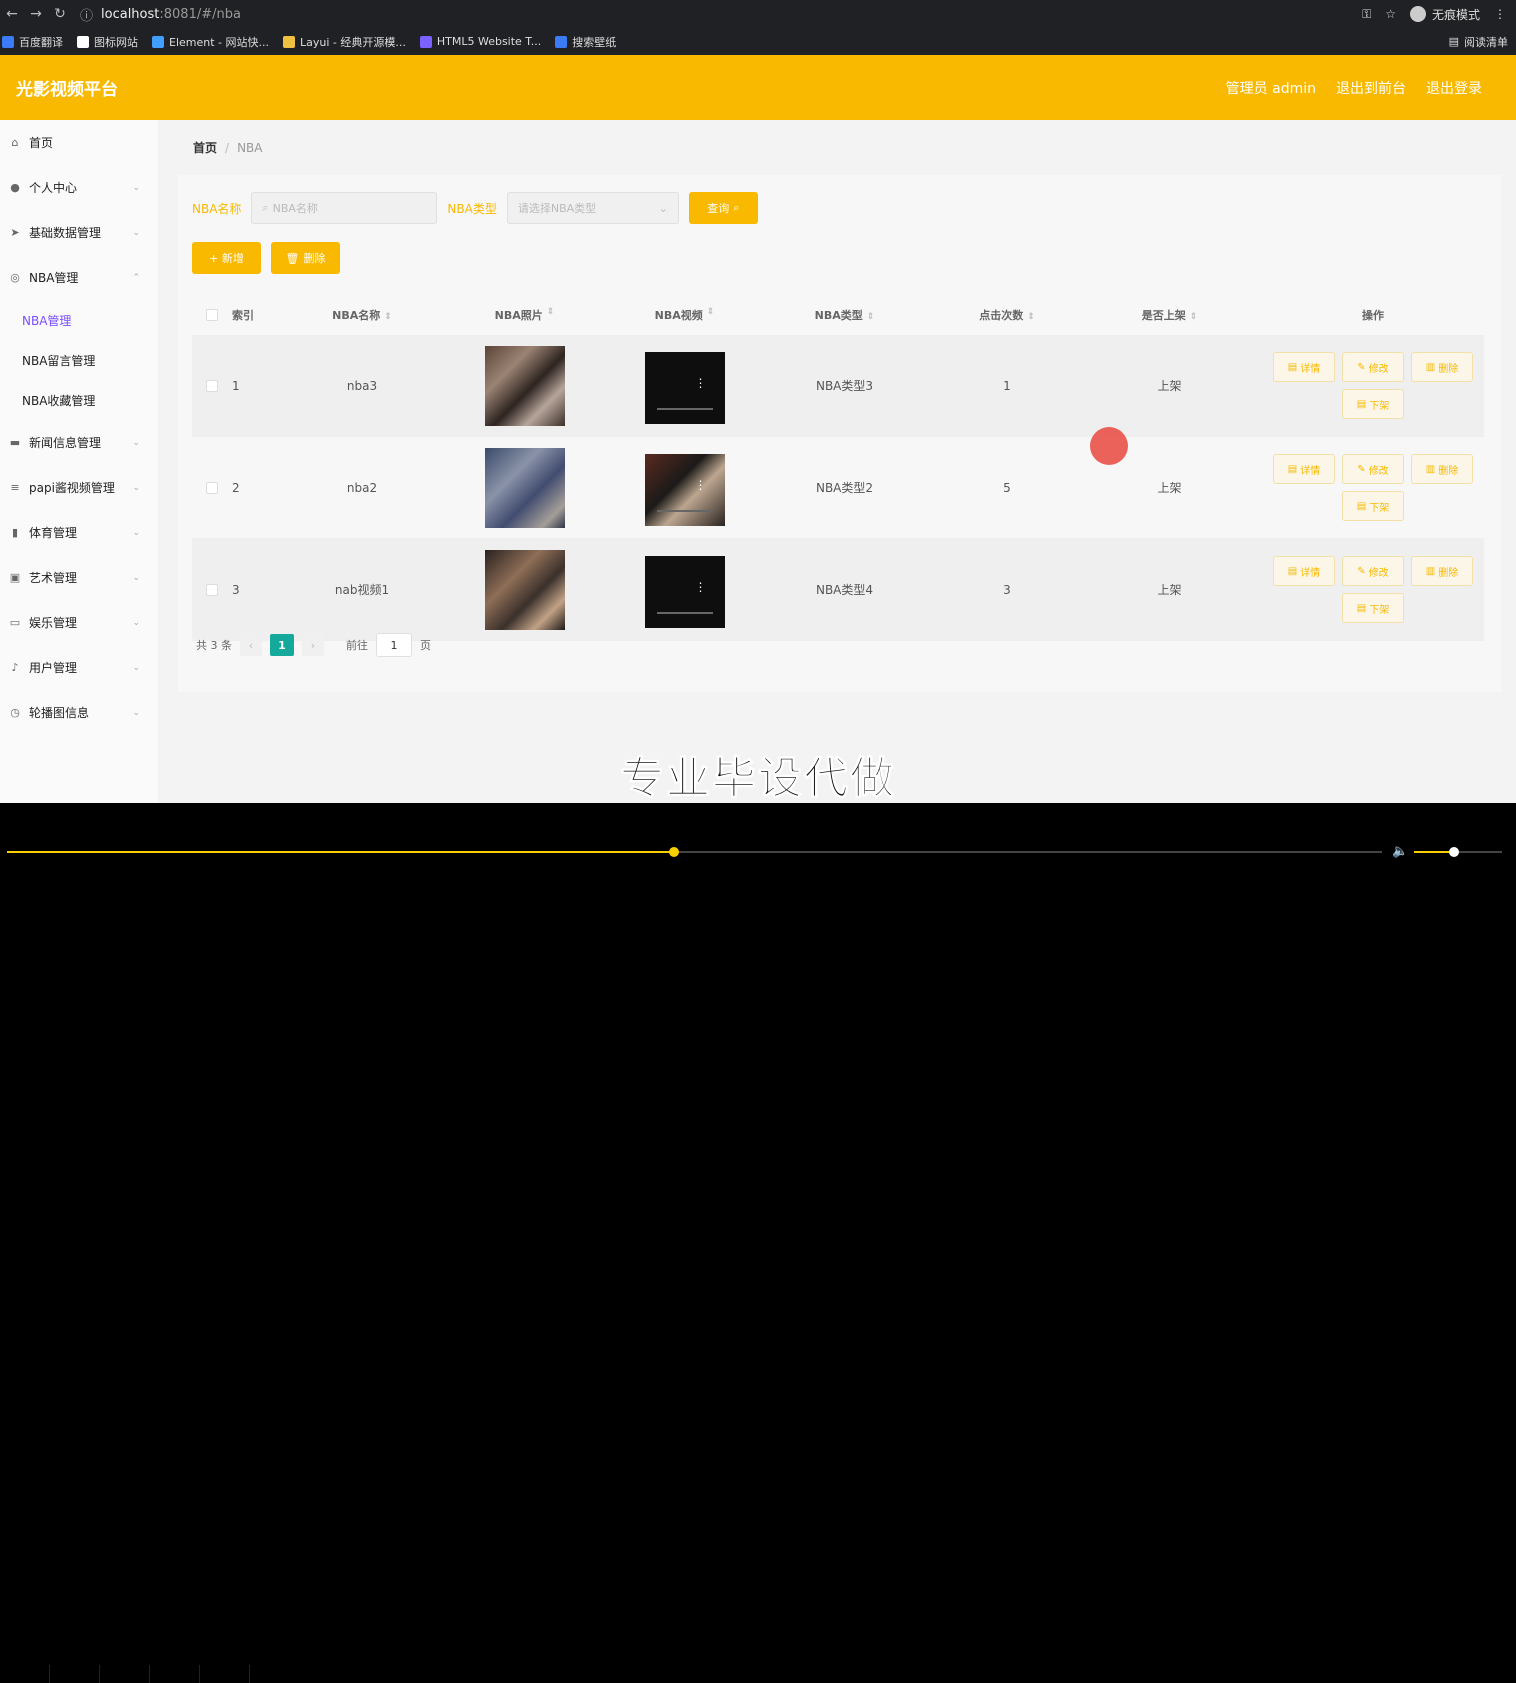 The image size is (1516, 1683). I want to click on breadcrumb-home: 首页, so click(205, 147).